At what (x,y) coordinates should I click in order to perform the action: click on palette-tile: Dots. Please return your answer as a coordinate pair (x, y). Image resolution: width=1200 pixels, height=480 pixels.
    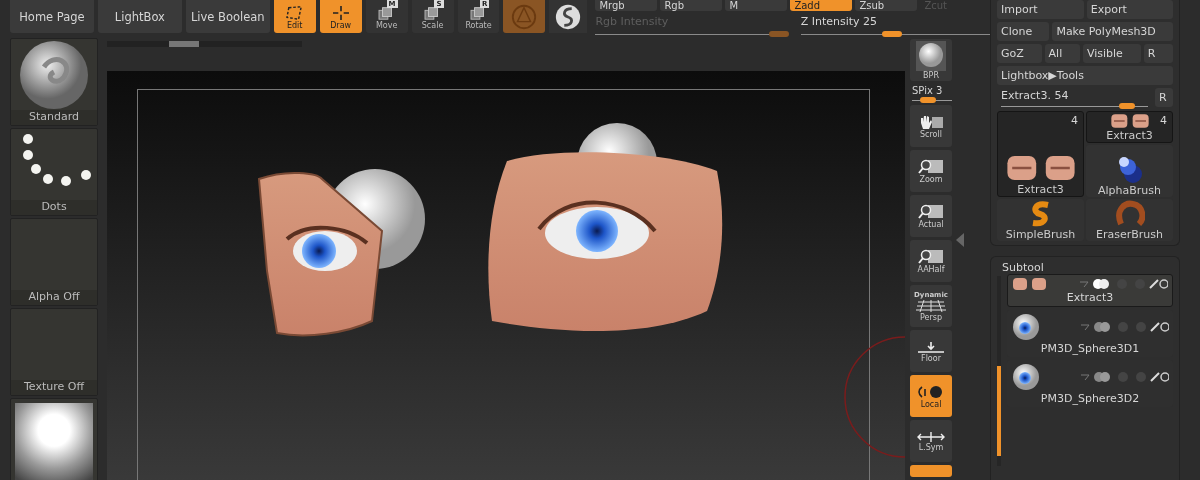
    Looking at the image, I should click on (54, 172).